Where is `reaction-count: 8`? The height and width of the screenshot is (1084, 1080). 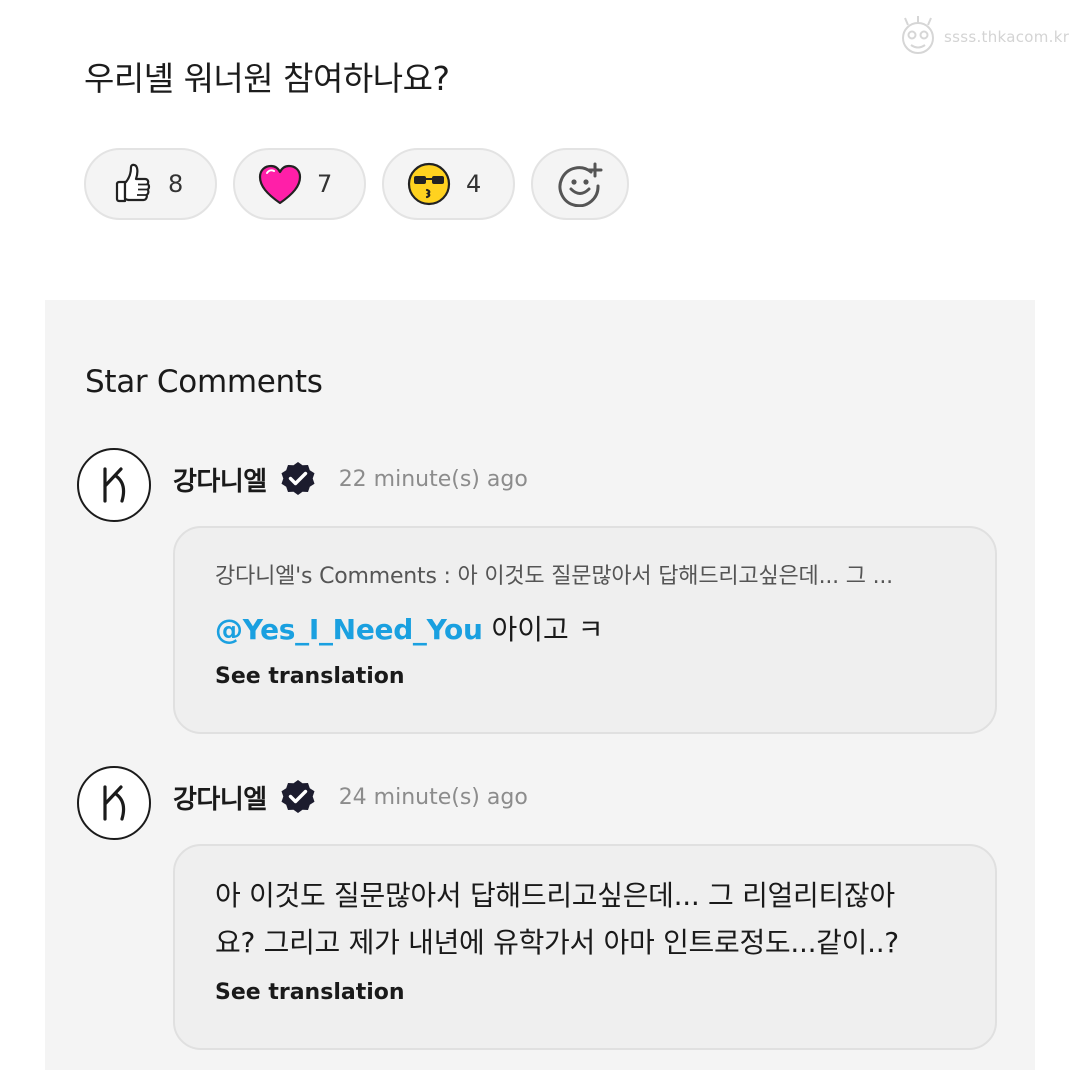
reaction-count: 8 is located at coordinates (176, 184).